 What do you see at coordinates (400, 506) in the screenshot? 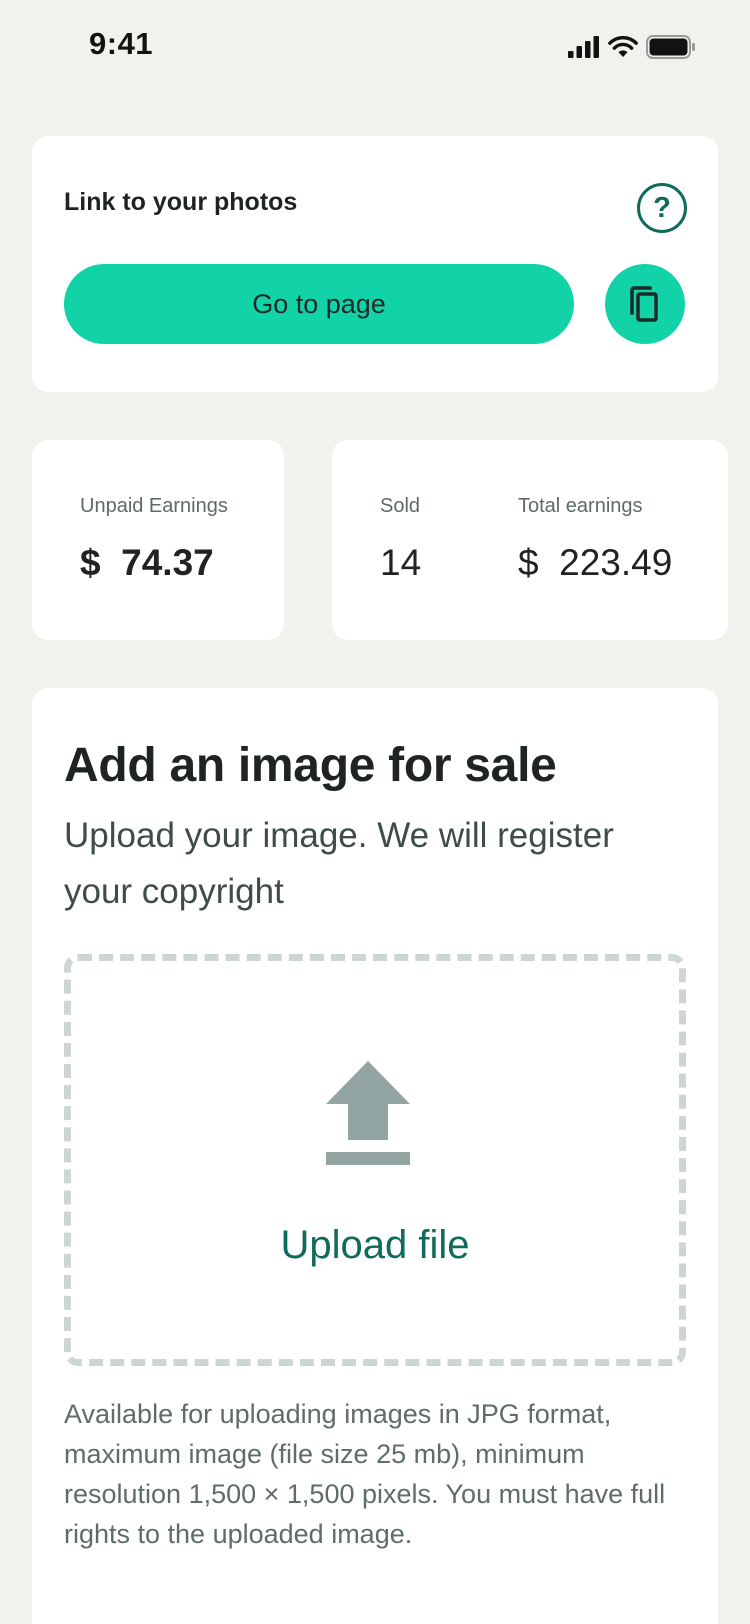
I see `sold-label: Sold` at bounding box center [400, 506].